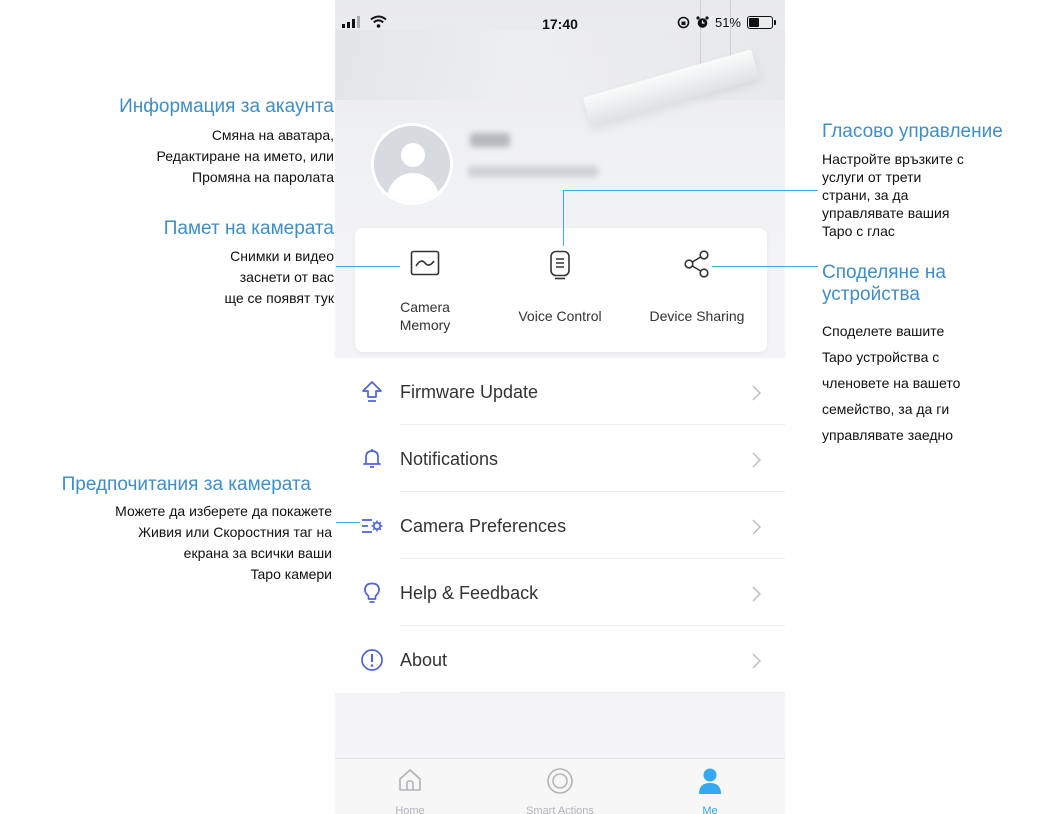  Describe the element at coordinates (697, 316) in the screenshot. I see `device-sharing-label: Device Sharing` at that location.